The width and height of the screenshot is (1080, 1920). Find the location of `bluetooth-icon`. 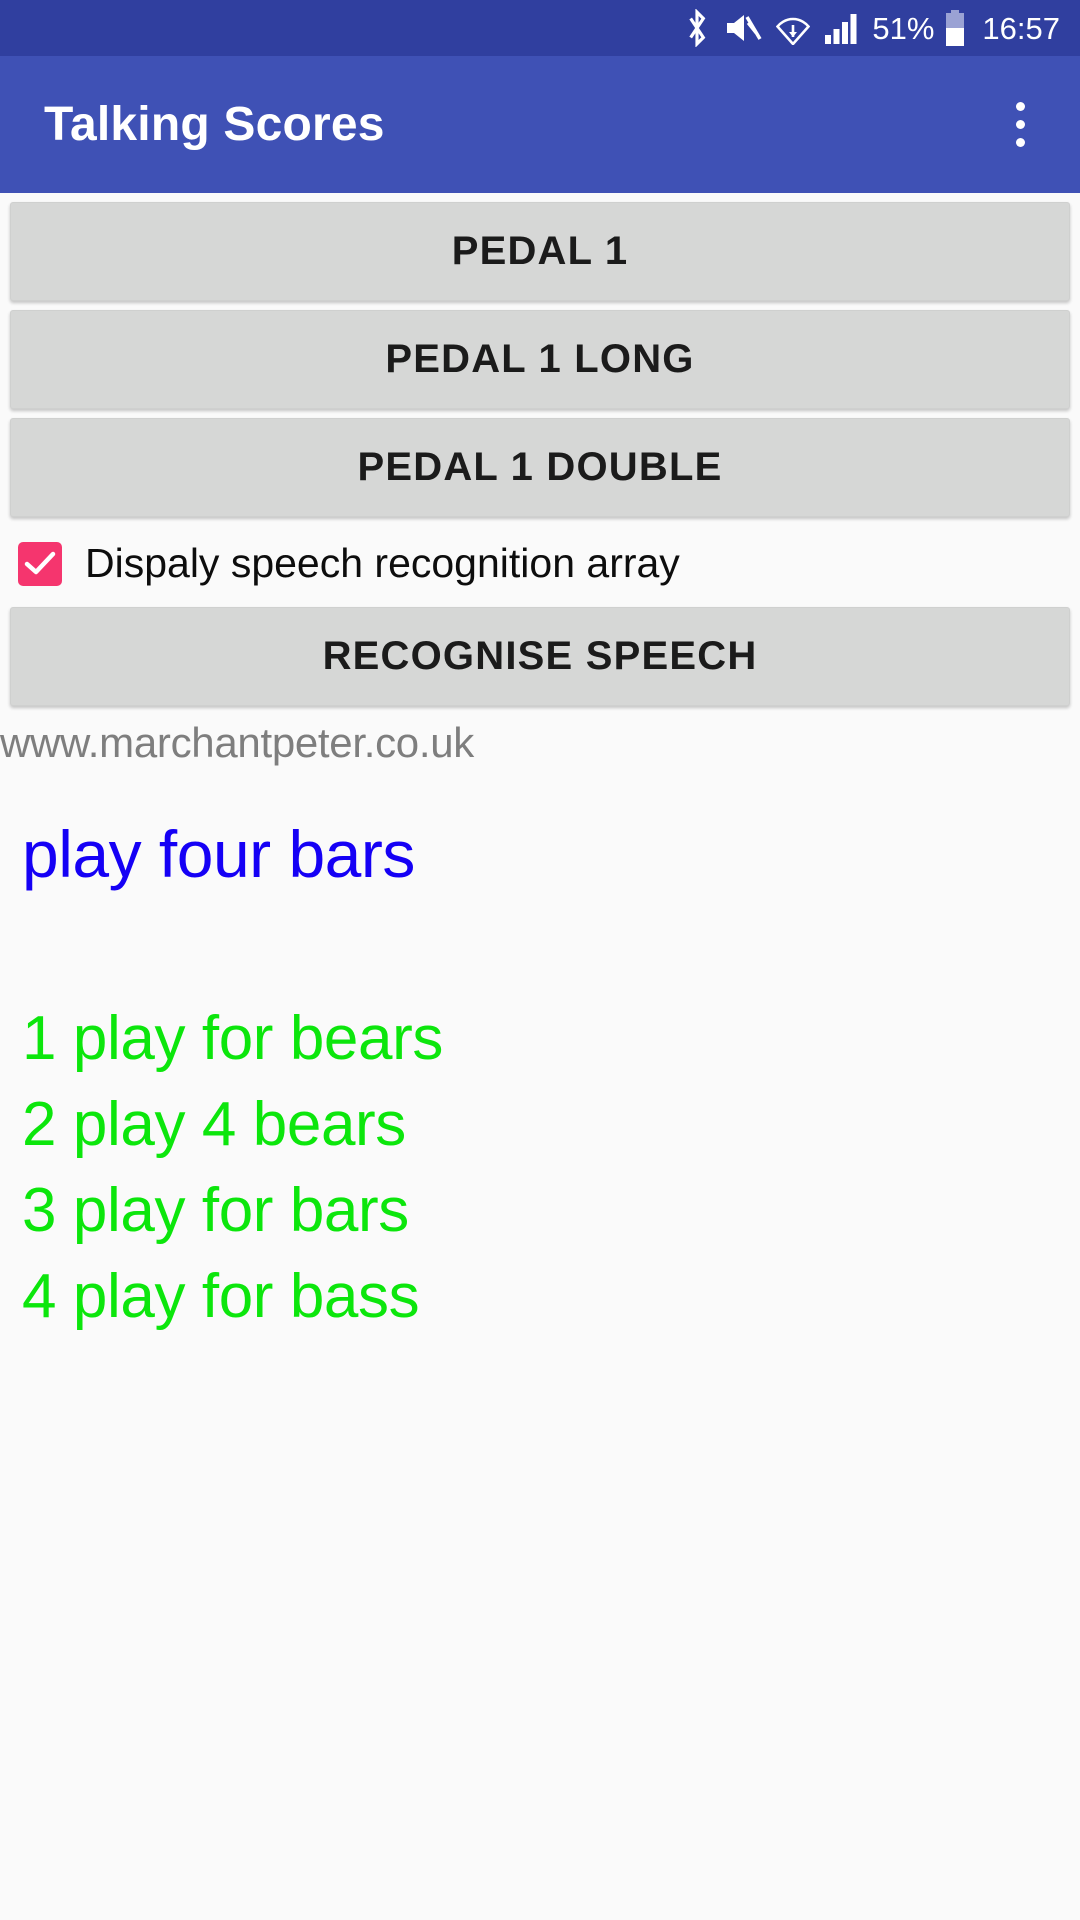

bluetooth-icon is located at coordinates (697, 28).